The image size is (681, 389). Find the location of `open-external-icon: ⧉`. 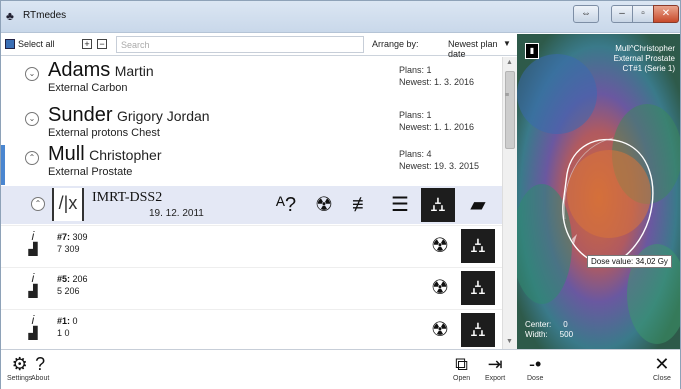

open-external-icon: ⧉ is located at coordinates (461, 364).